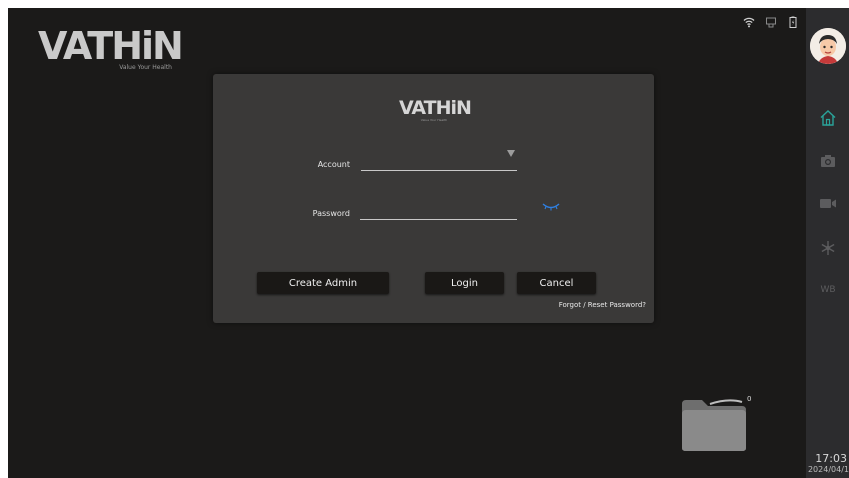  Describe the element at coordinates (323, 283) in the screenshot. I see `create-admin-button: Create Admin` at that location.